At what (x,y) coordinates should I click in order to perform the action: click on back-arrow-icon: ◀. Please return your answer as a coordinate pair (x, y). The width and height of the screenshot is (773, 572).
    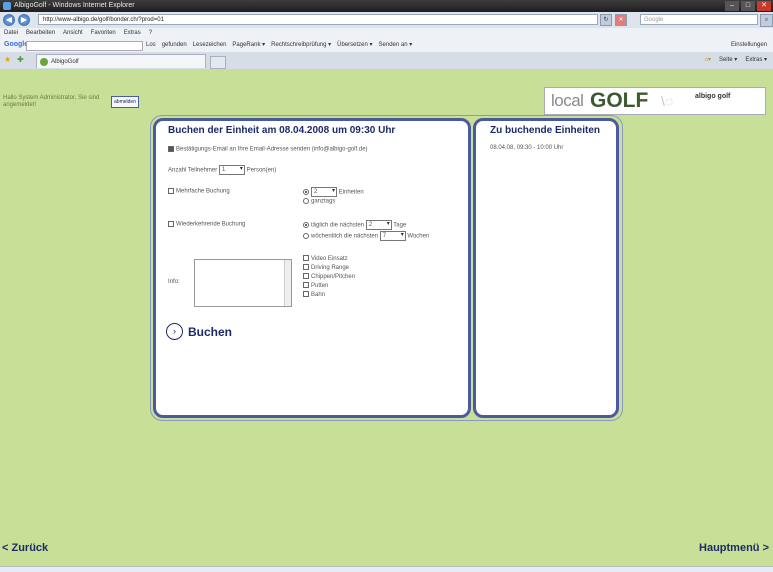
    Looking at the image, I should click on (9, 20).